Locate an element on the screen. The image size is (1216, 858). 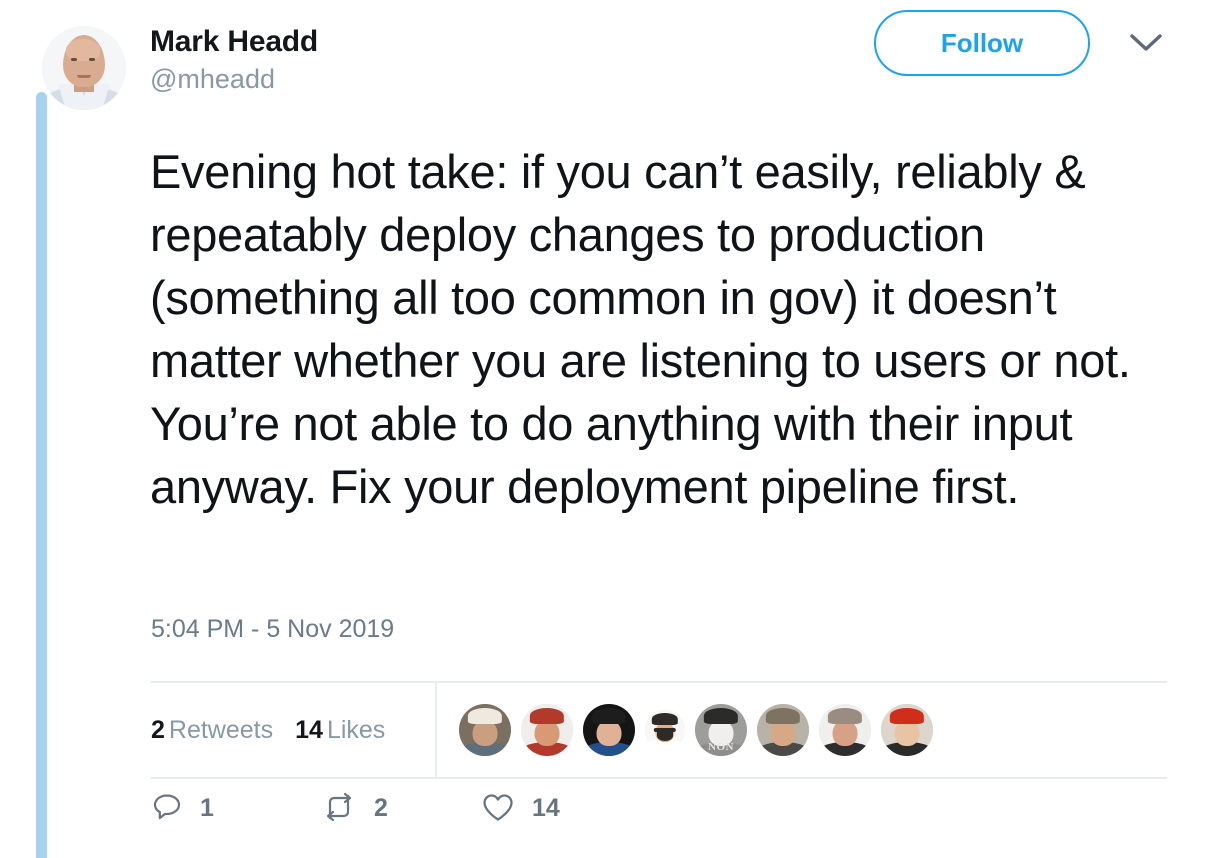
retweet-button: 2 is located at coordinates (400, 808).